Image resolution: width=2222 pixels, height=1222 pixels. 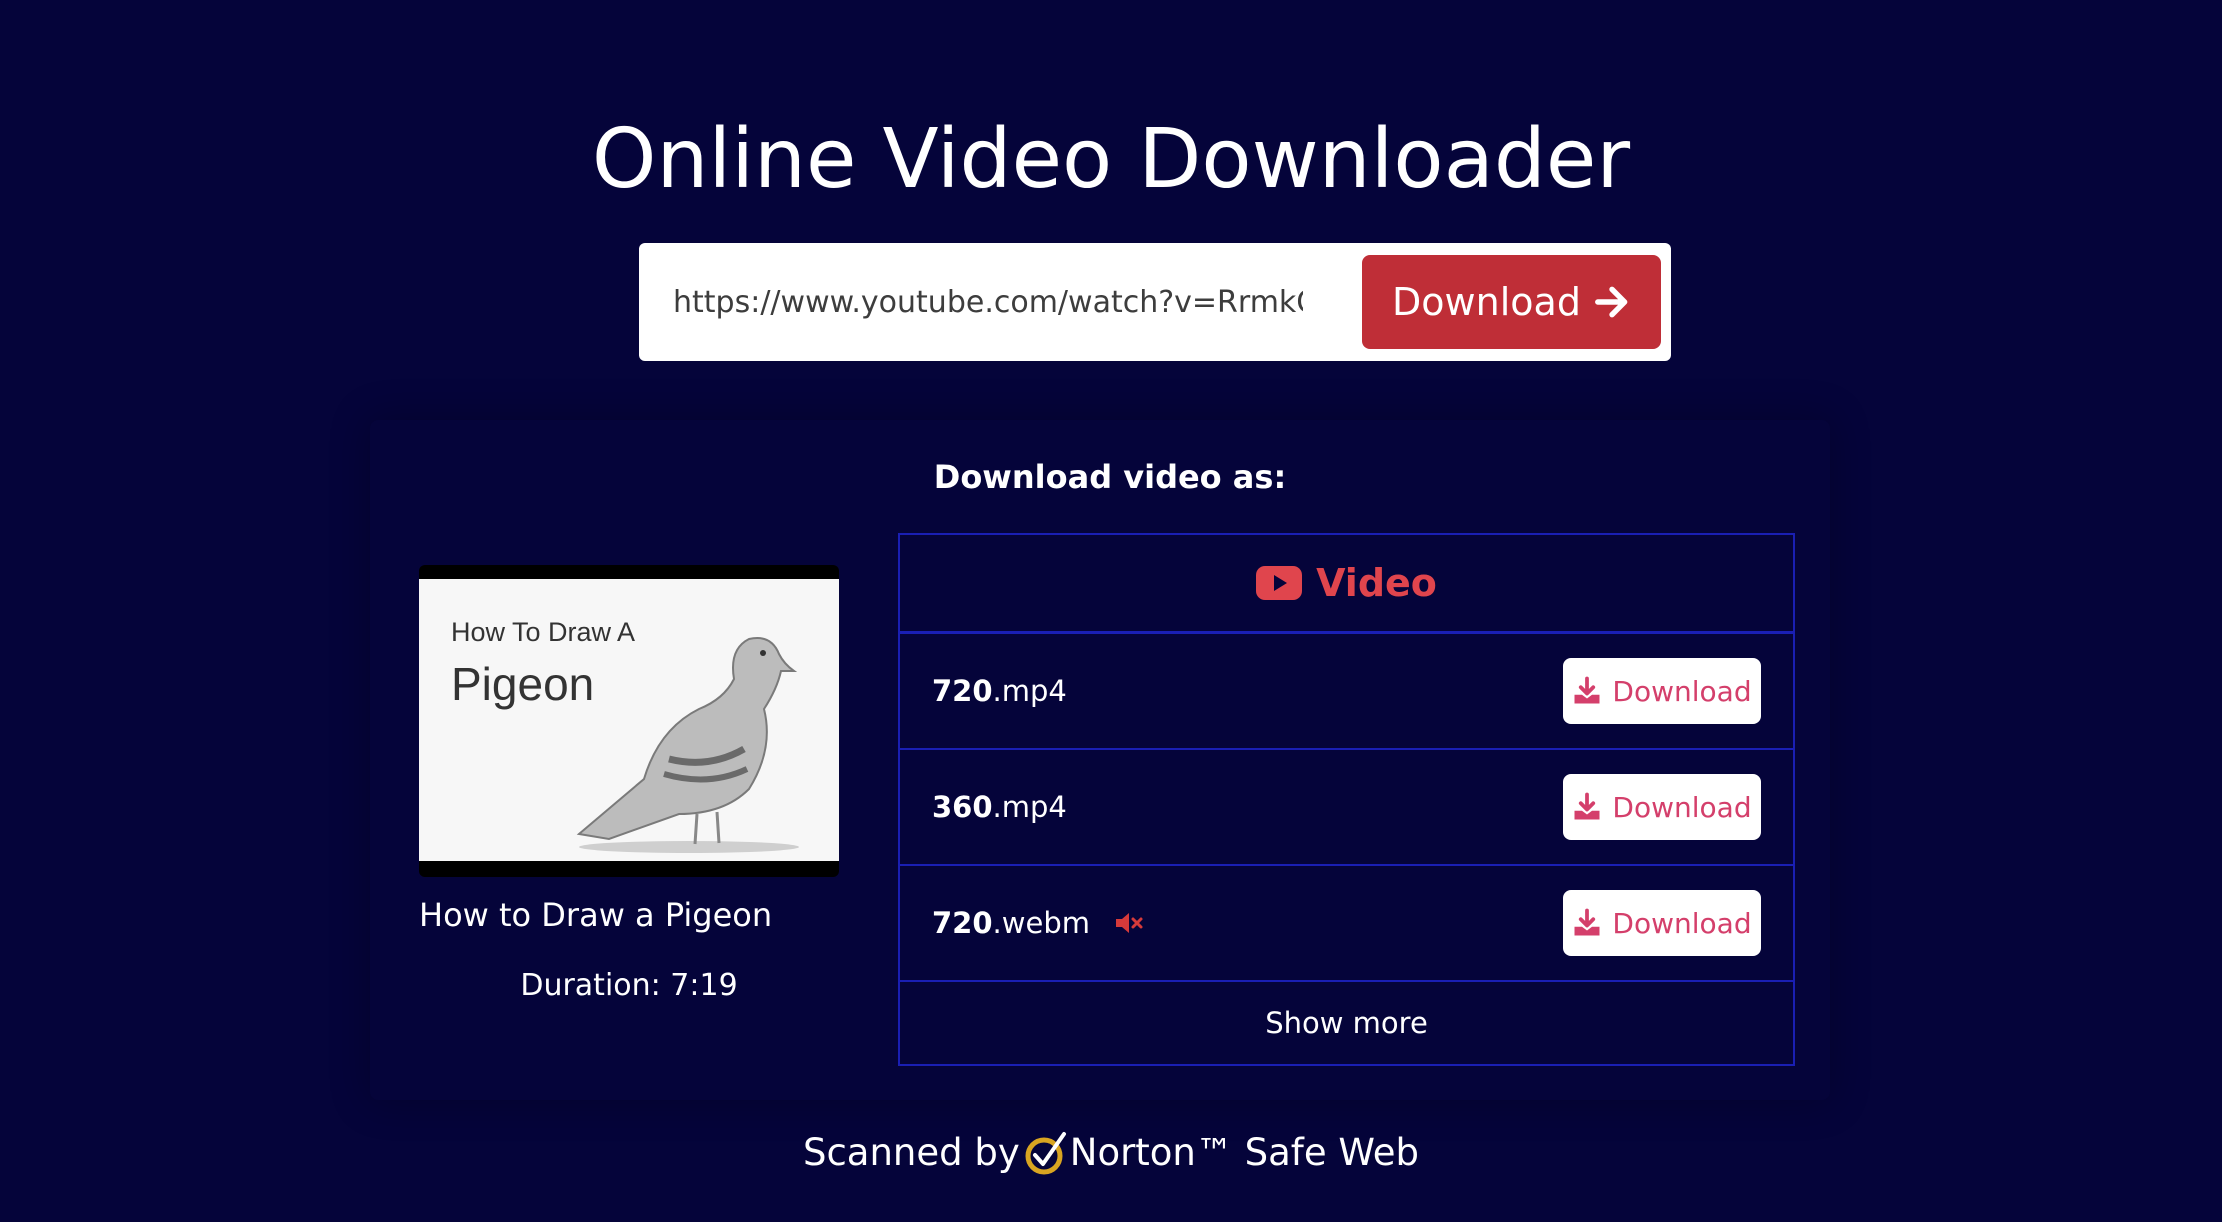 I want to click on norton-label: Norton™ Safe Web, so click(x=1244, y=1152).